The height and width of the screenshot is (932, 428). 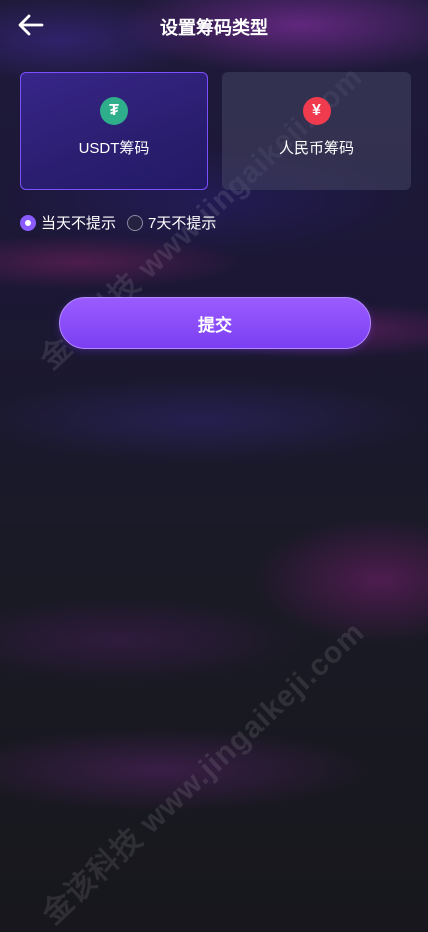 I want to click on radio-checked-dot, so click(x=28, y=222).